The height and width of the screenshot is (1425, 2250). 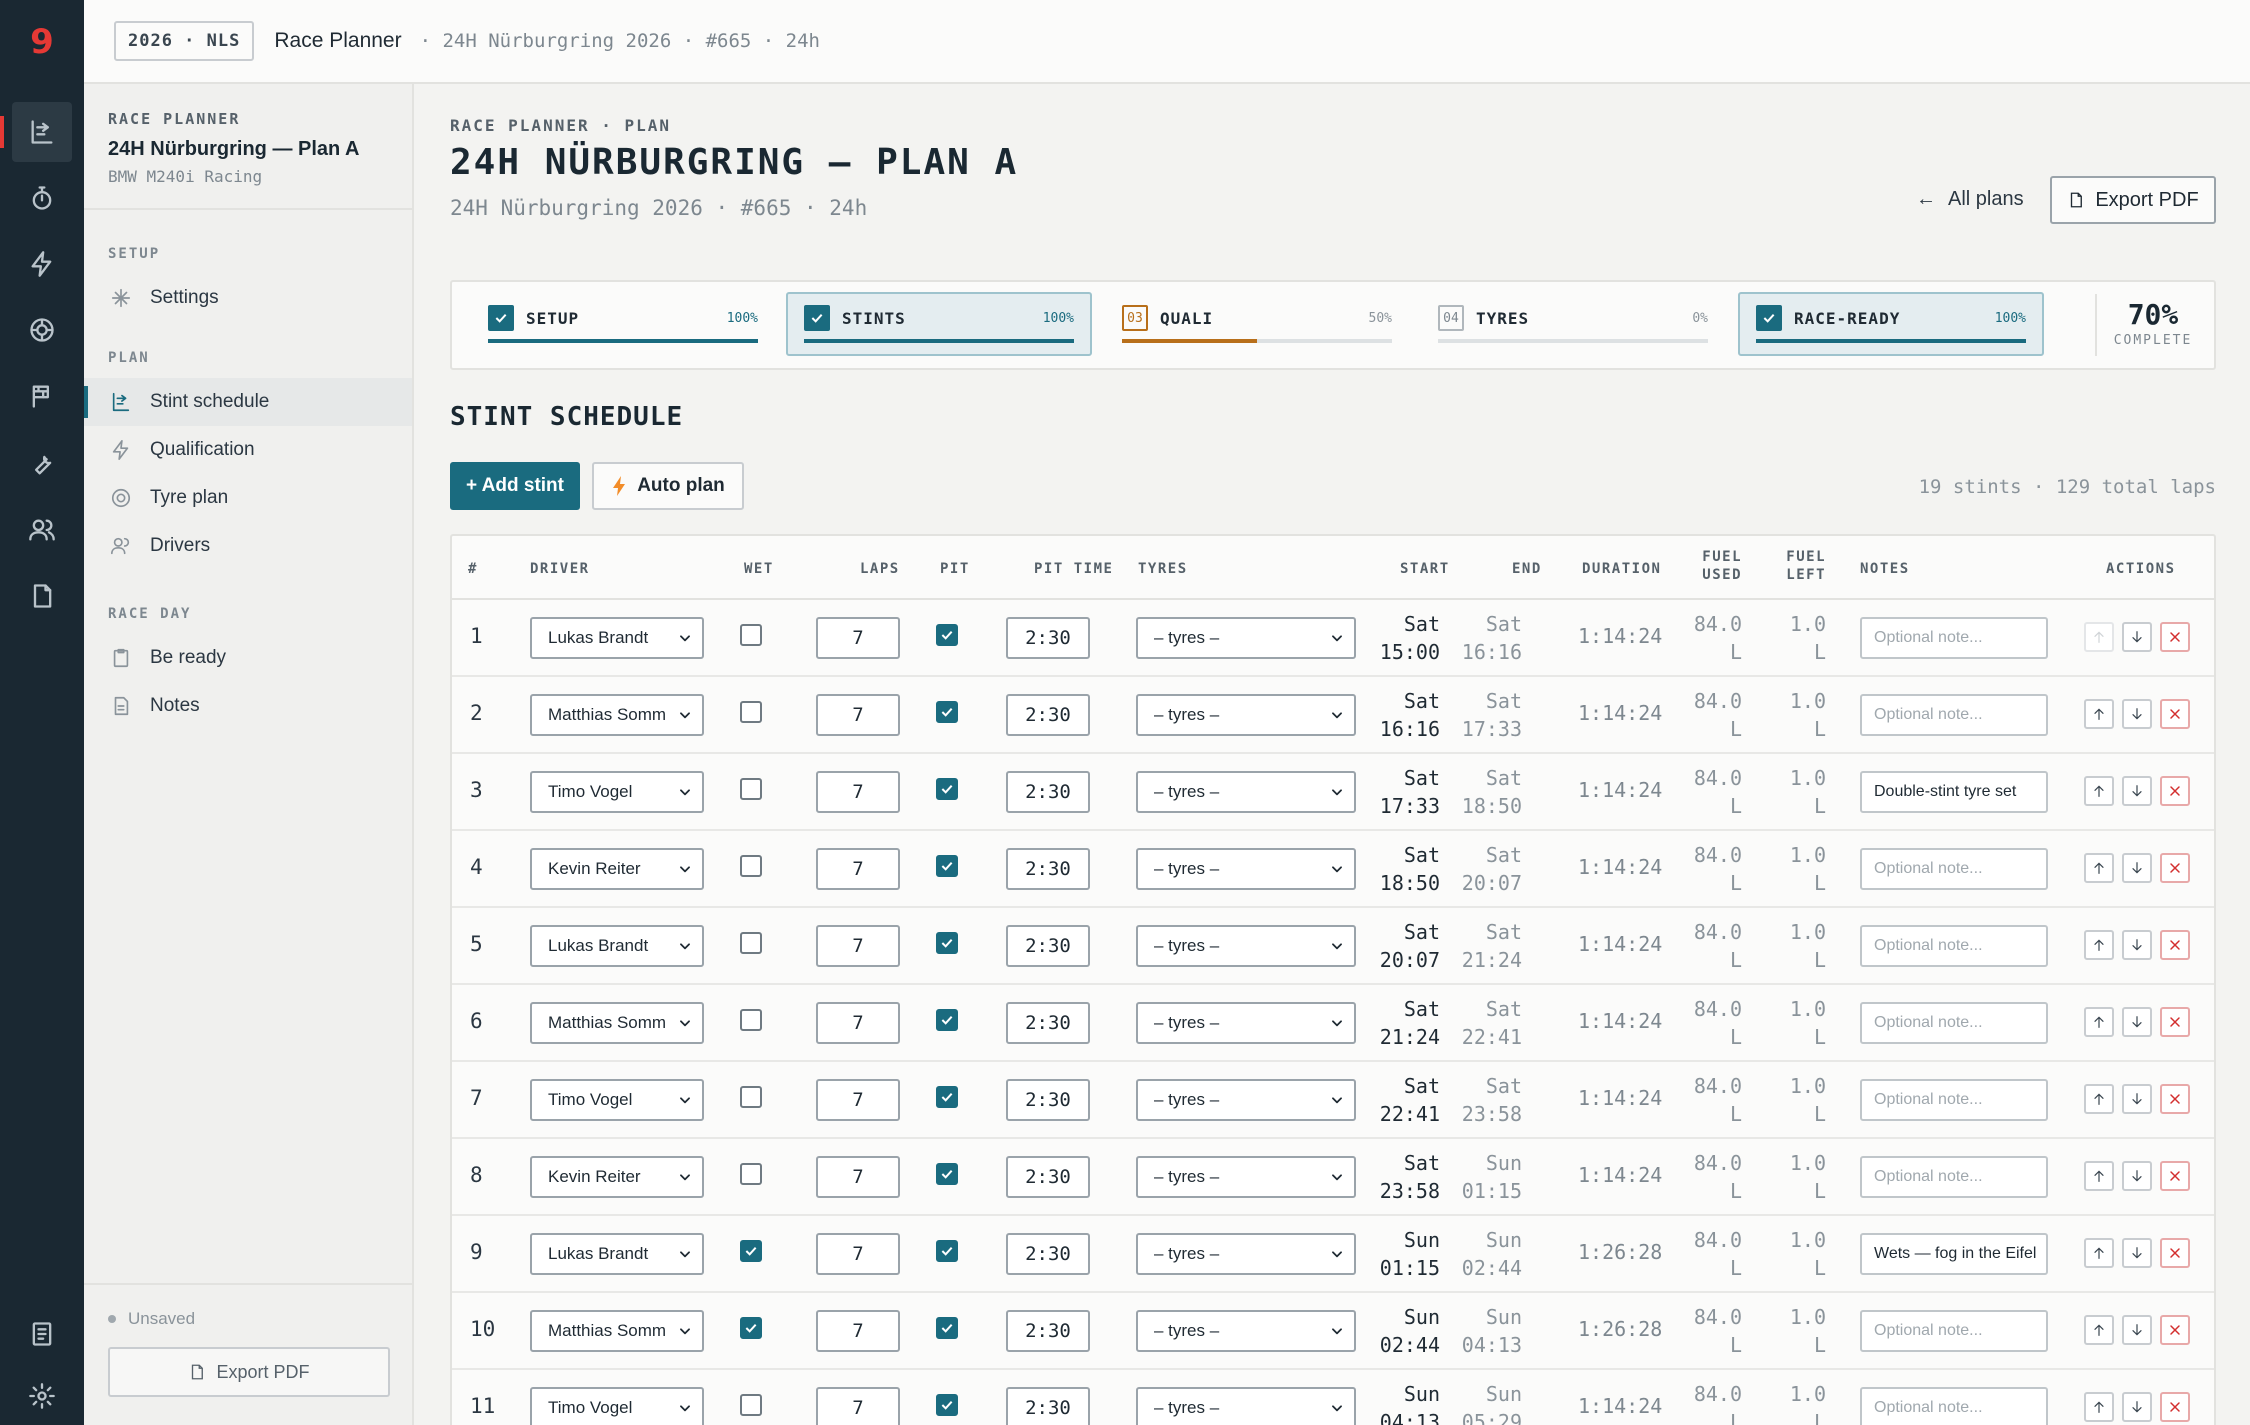 What do you see at coordinates (42, 1334) in the screenshot?
I see `notes-icon` at bounding box center [42, 1334].